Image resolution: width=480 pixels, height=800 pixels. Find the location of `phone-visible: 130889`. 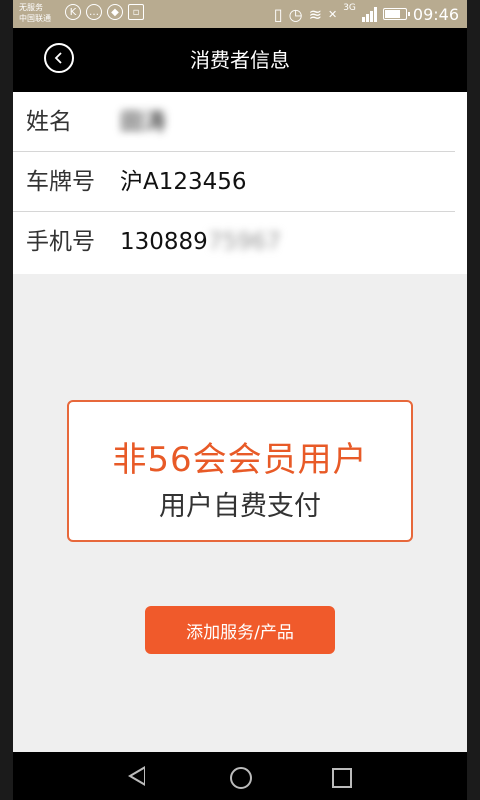

phone-visible: 130889 is located at coordinates (164, 242).